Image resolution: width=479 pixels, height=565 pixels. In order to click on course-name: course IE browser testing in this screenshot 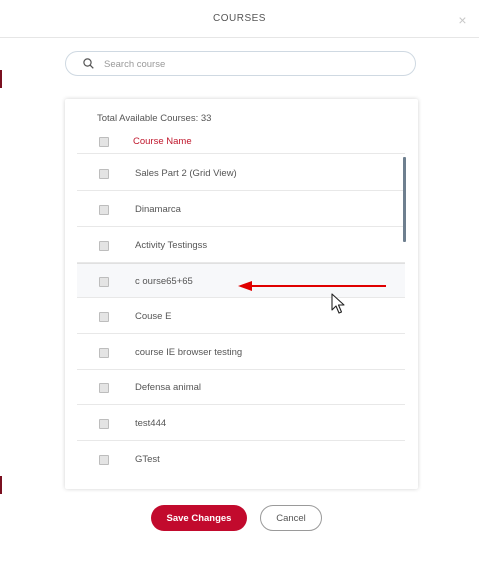, I will do `click(189, 352)`.